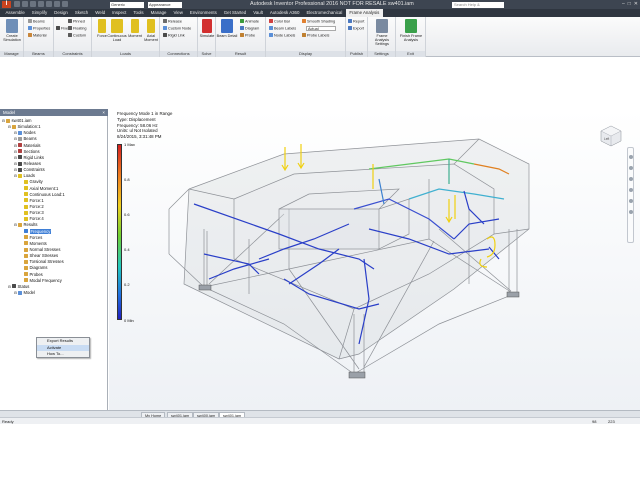 The width and height of the screenshot is (640, 480). What do you see at coordinates (203, 13) in the screenshot?
I see `tab-environments: Environments` at bounding box center [203, 13].